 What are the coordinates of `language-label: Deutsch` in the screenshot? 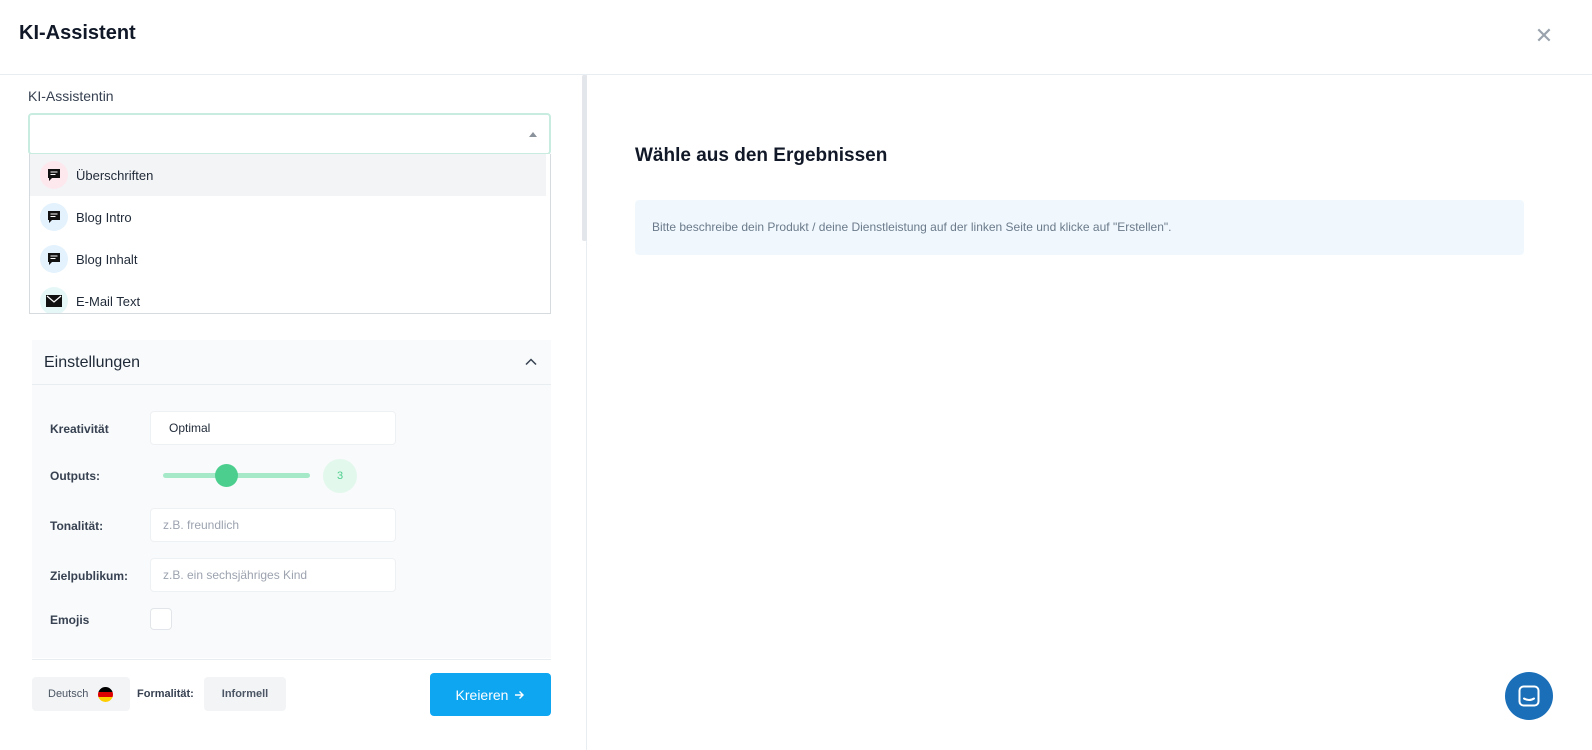 It's located at (68, 694).